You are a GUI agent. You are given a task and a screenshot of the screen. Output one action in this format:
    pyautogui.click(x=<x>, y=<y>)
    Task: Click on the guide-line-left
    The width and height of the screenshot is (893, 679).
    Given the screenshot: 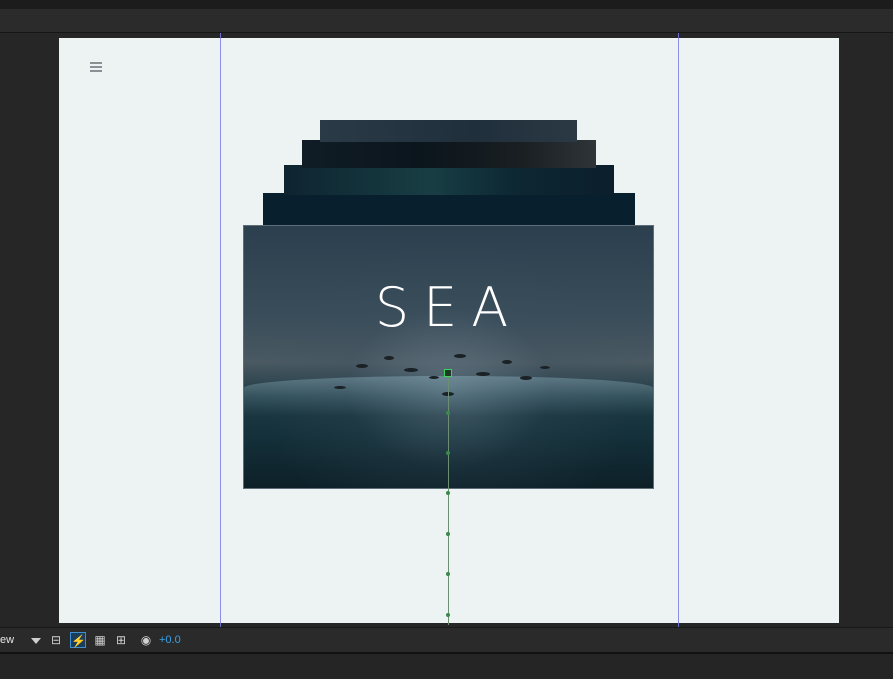 What is the action you would take?
    pyautogui.click(x=220, y=330)
    